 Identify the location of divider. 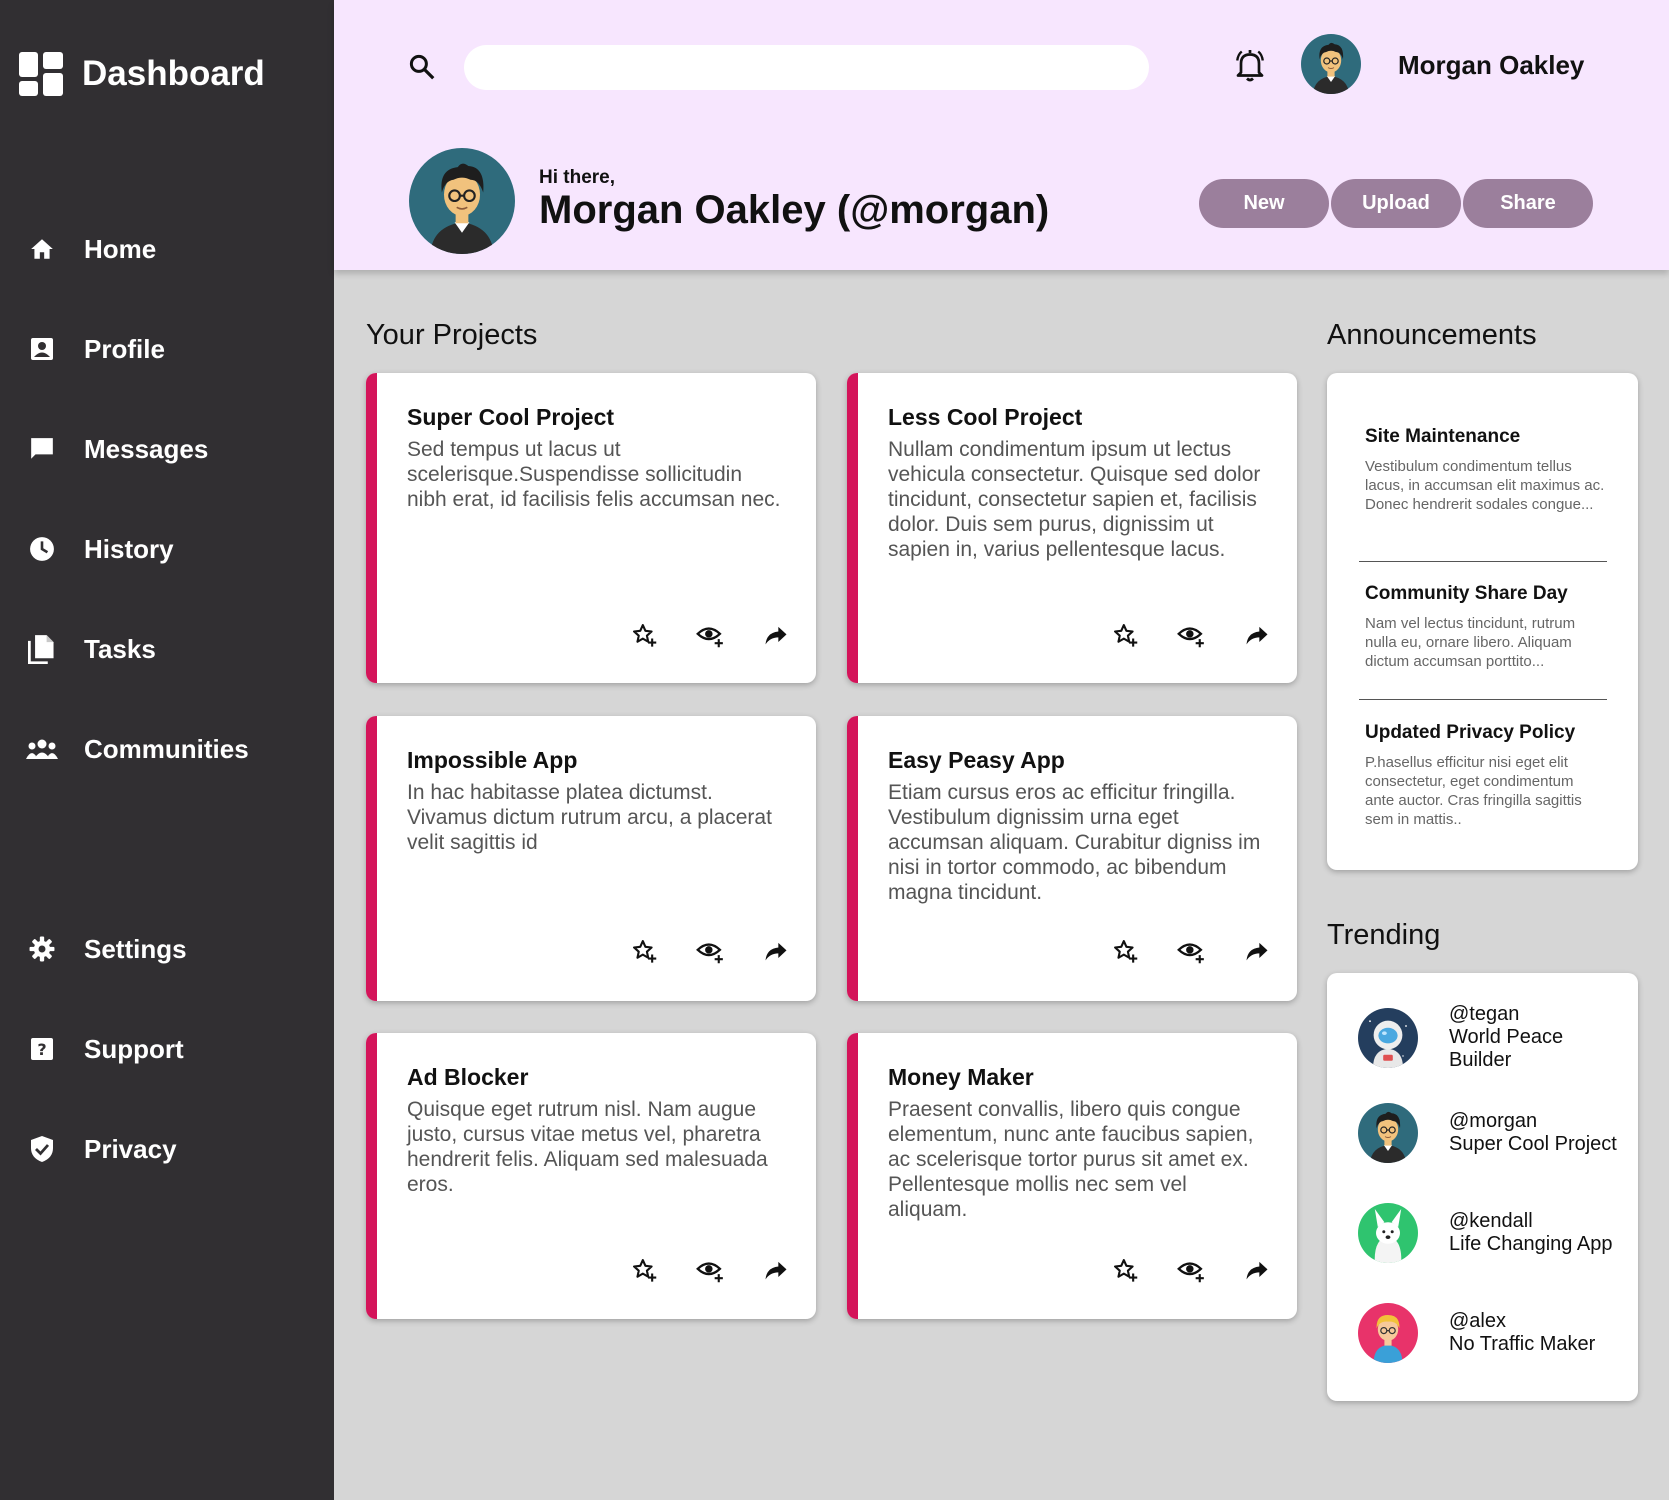
(1483, 561).